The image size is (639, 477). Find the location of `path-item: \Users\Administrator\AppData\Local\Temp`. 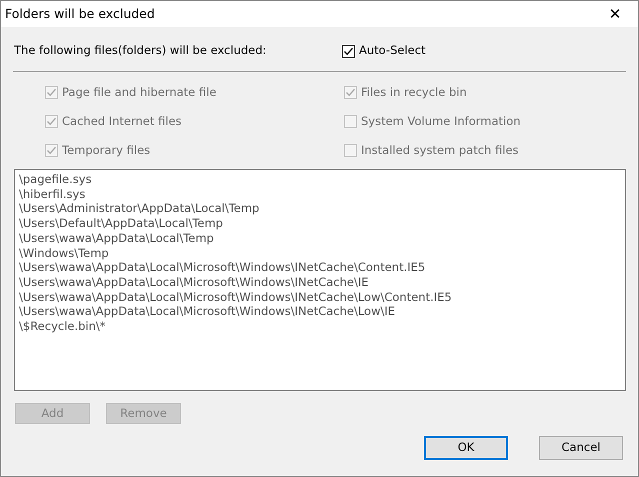

path-item: \Users\Administrator\AppData\Local\Temp is located at coordinates (139, 208).